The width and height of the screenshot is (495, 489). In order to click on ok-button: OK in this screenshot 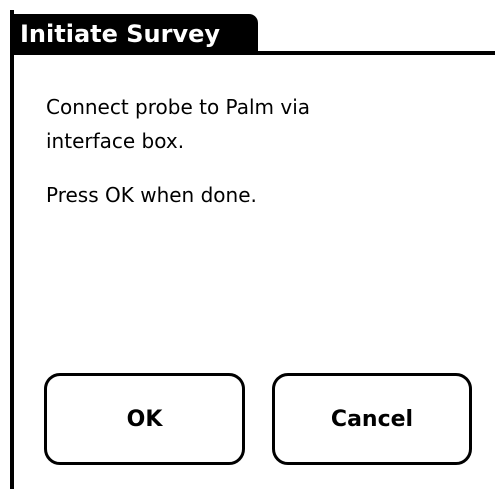, I will do `click(144, 419)`.